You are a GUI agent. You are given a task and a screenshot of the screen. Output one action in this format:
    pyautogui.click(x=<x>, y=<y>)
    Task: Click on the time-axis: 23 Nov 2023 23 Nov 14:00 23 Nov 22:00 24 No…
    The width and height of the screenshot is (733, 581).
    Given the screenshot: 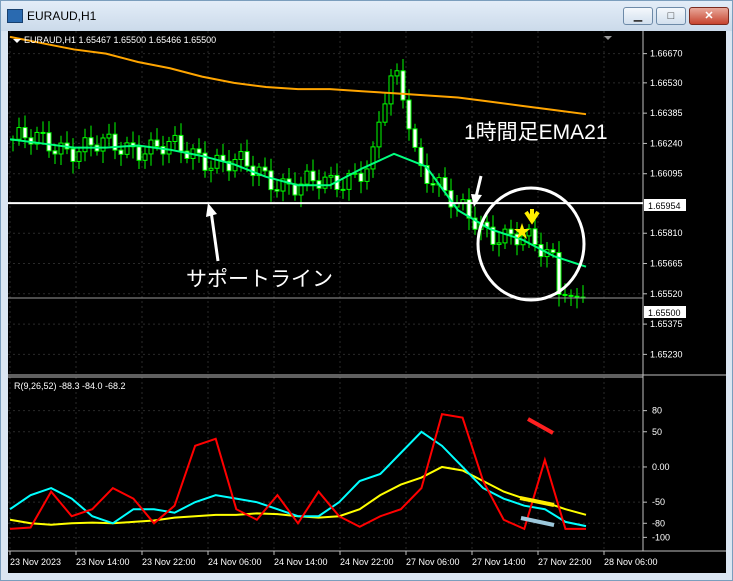 What is the action you would take?
    pyautogui.click(x=333, y=559)
    